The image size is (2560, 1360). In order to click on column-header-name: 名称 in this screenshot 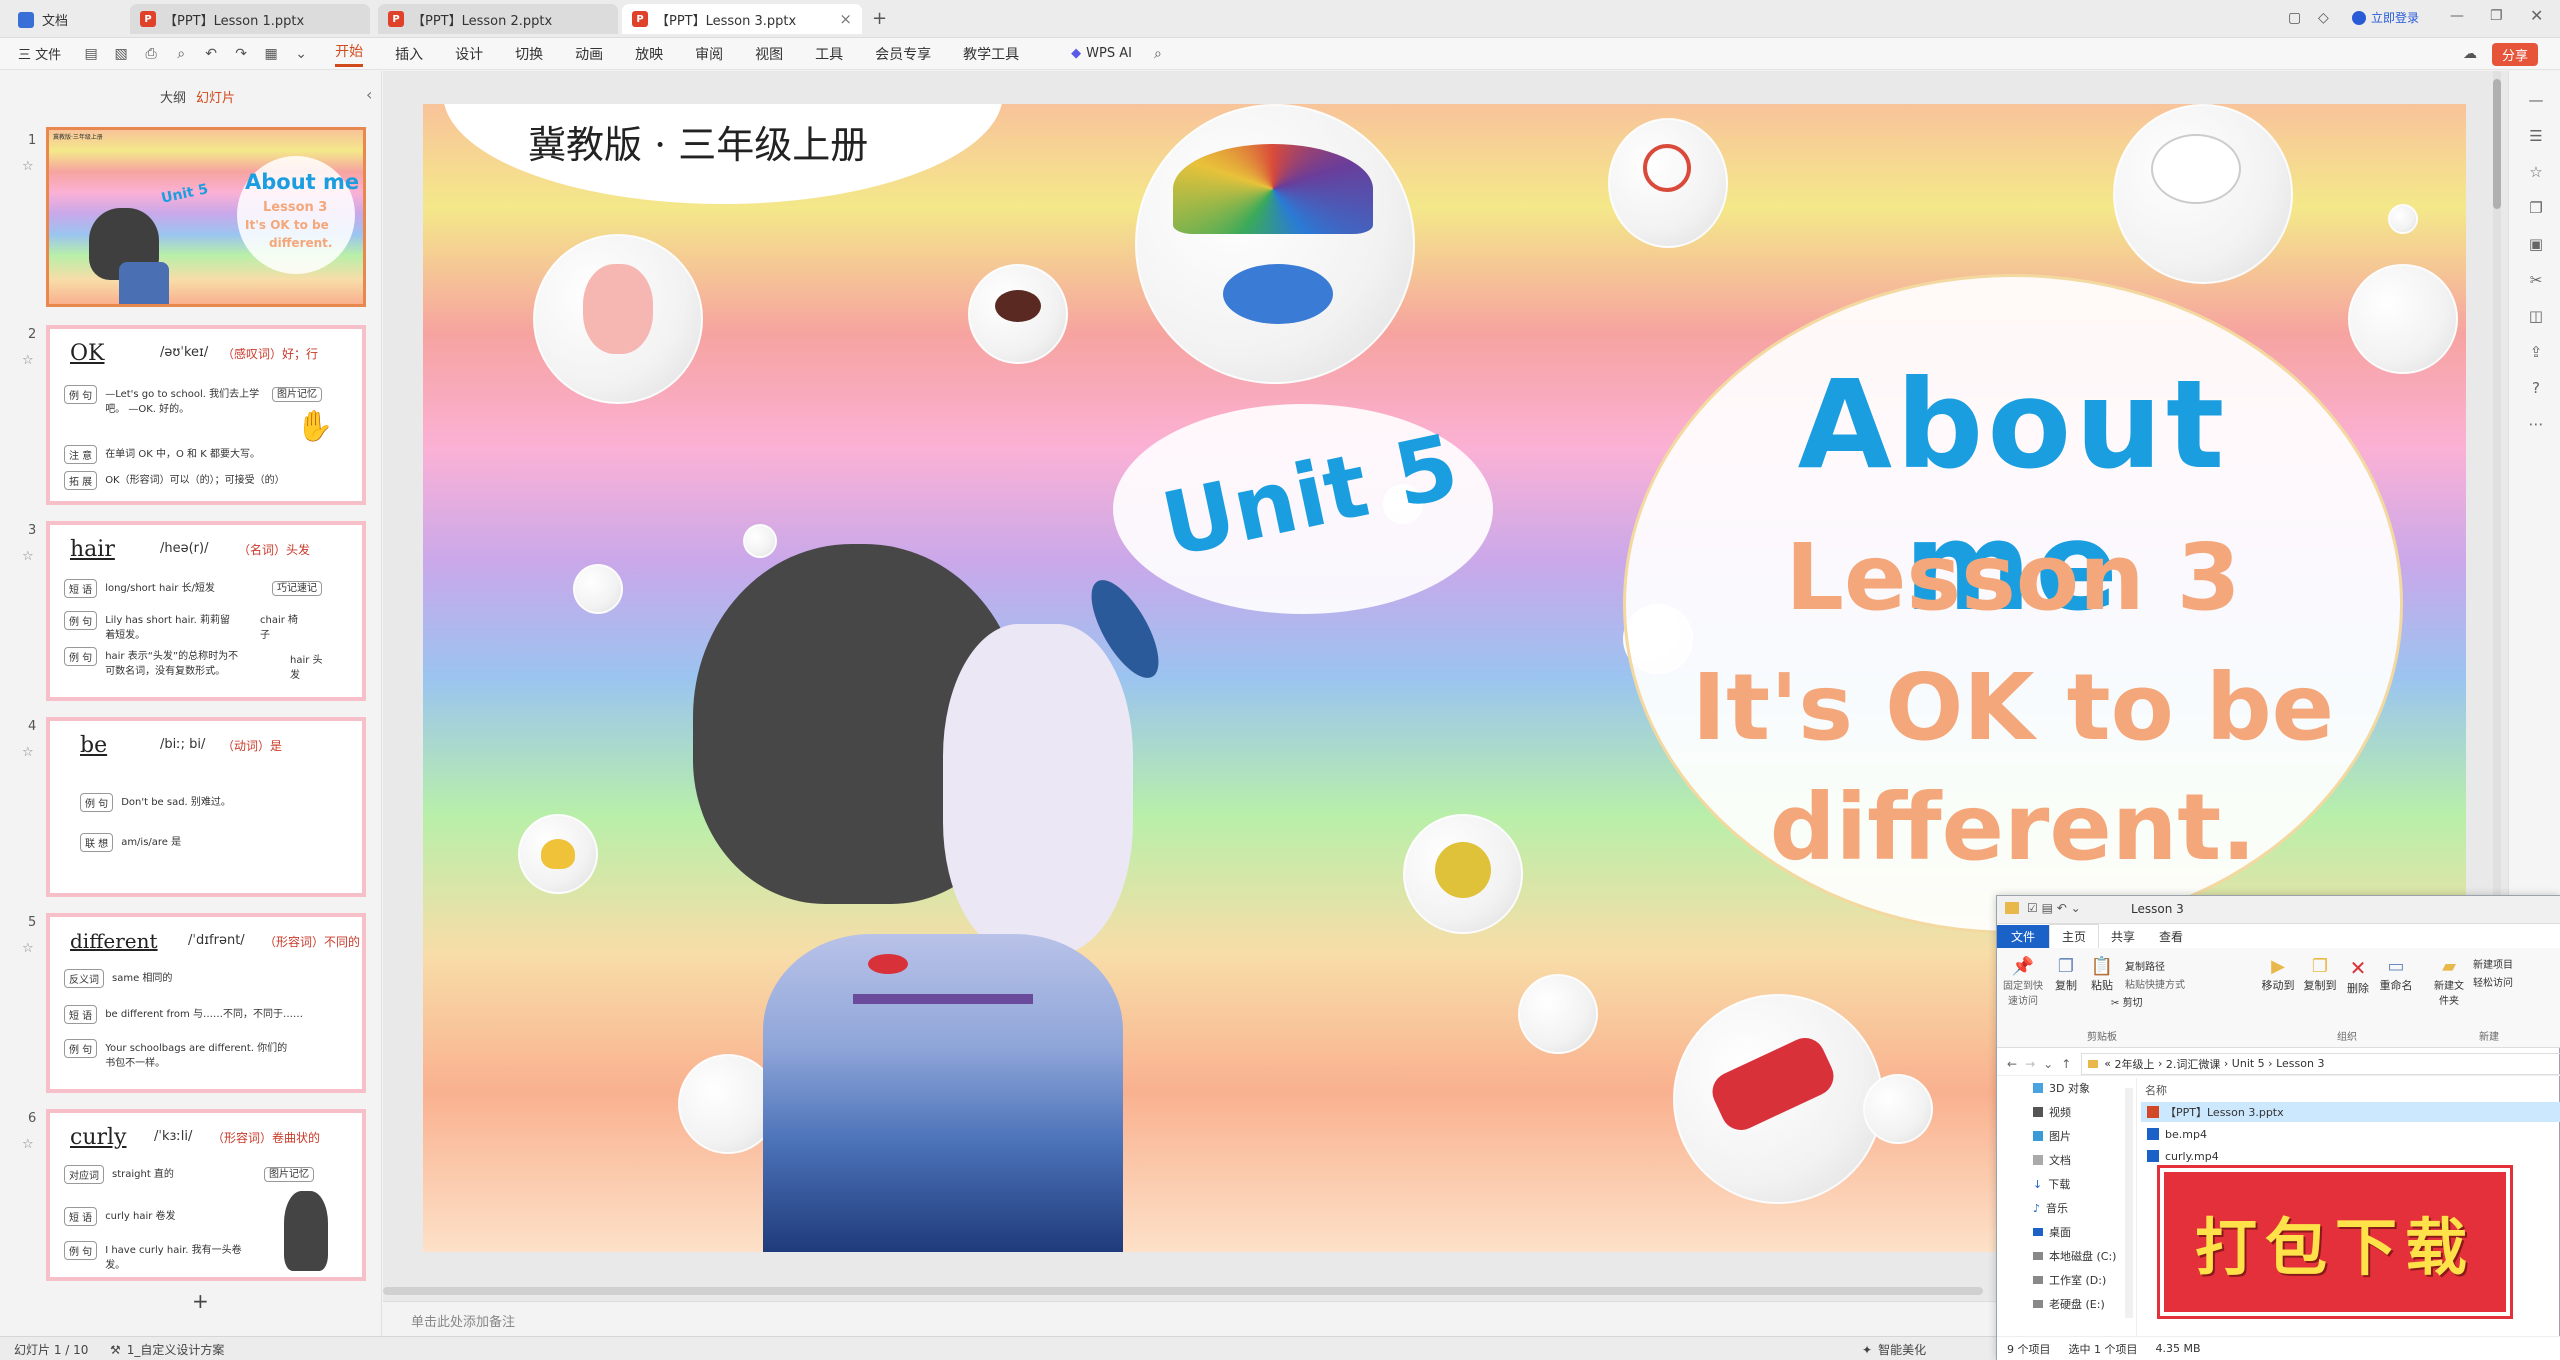, I will do `click(2156, 1090)`.